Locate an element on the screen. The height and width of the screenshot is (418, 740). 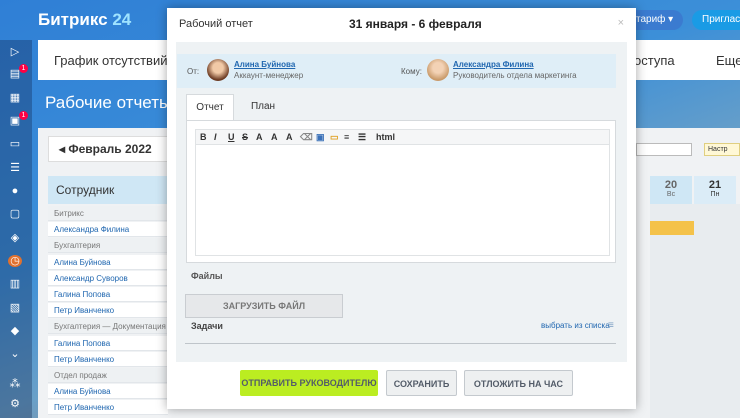
department-row: Бухгалтерия — Документация is located at coordinates (108, 327).